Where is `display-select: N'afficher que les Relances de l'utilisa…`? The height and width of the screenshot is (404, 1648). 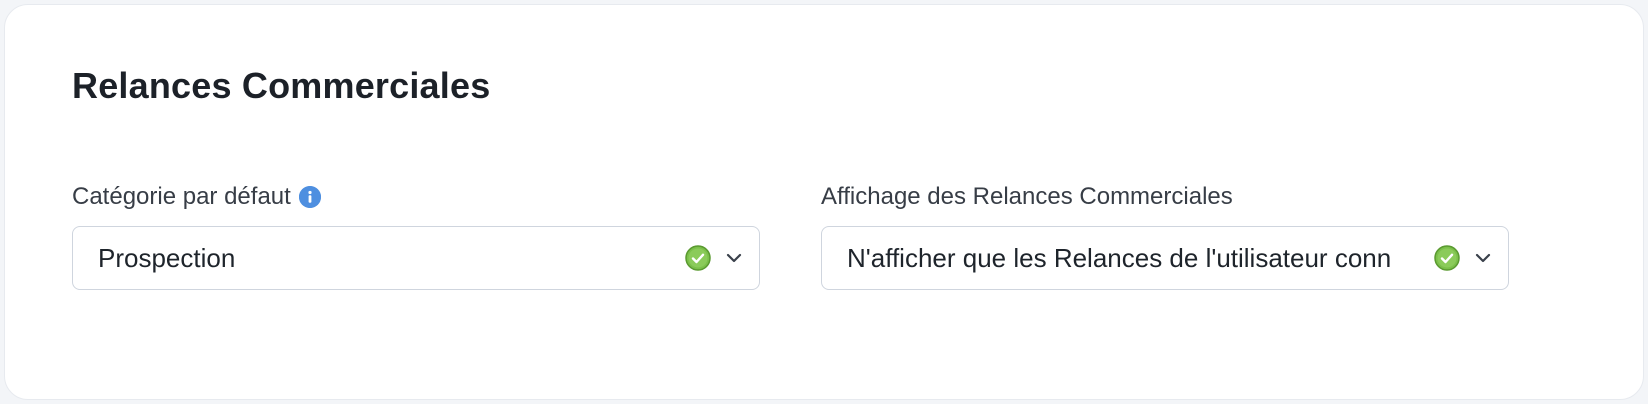 display-select: N'afficher que les Relances de l'utilisa… is located at coordinates (1165, 258).